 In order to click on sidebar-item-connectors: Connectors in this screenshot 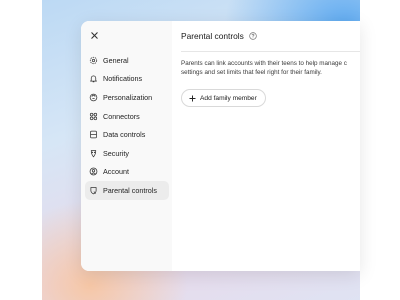, I will do `click(127, 116)`.